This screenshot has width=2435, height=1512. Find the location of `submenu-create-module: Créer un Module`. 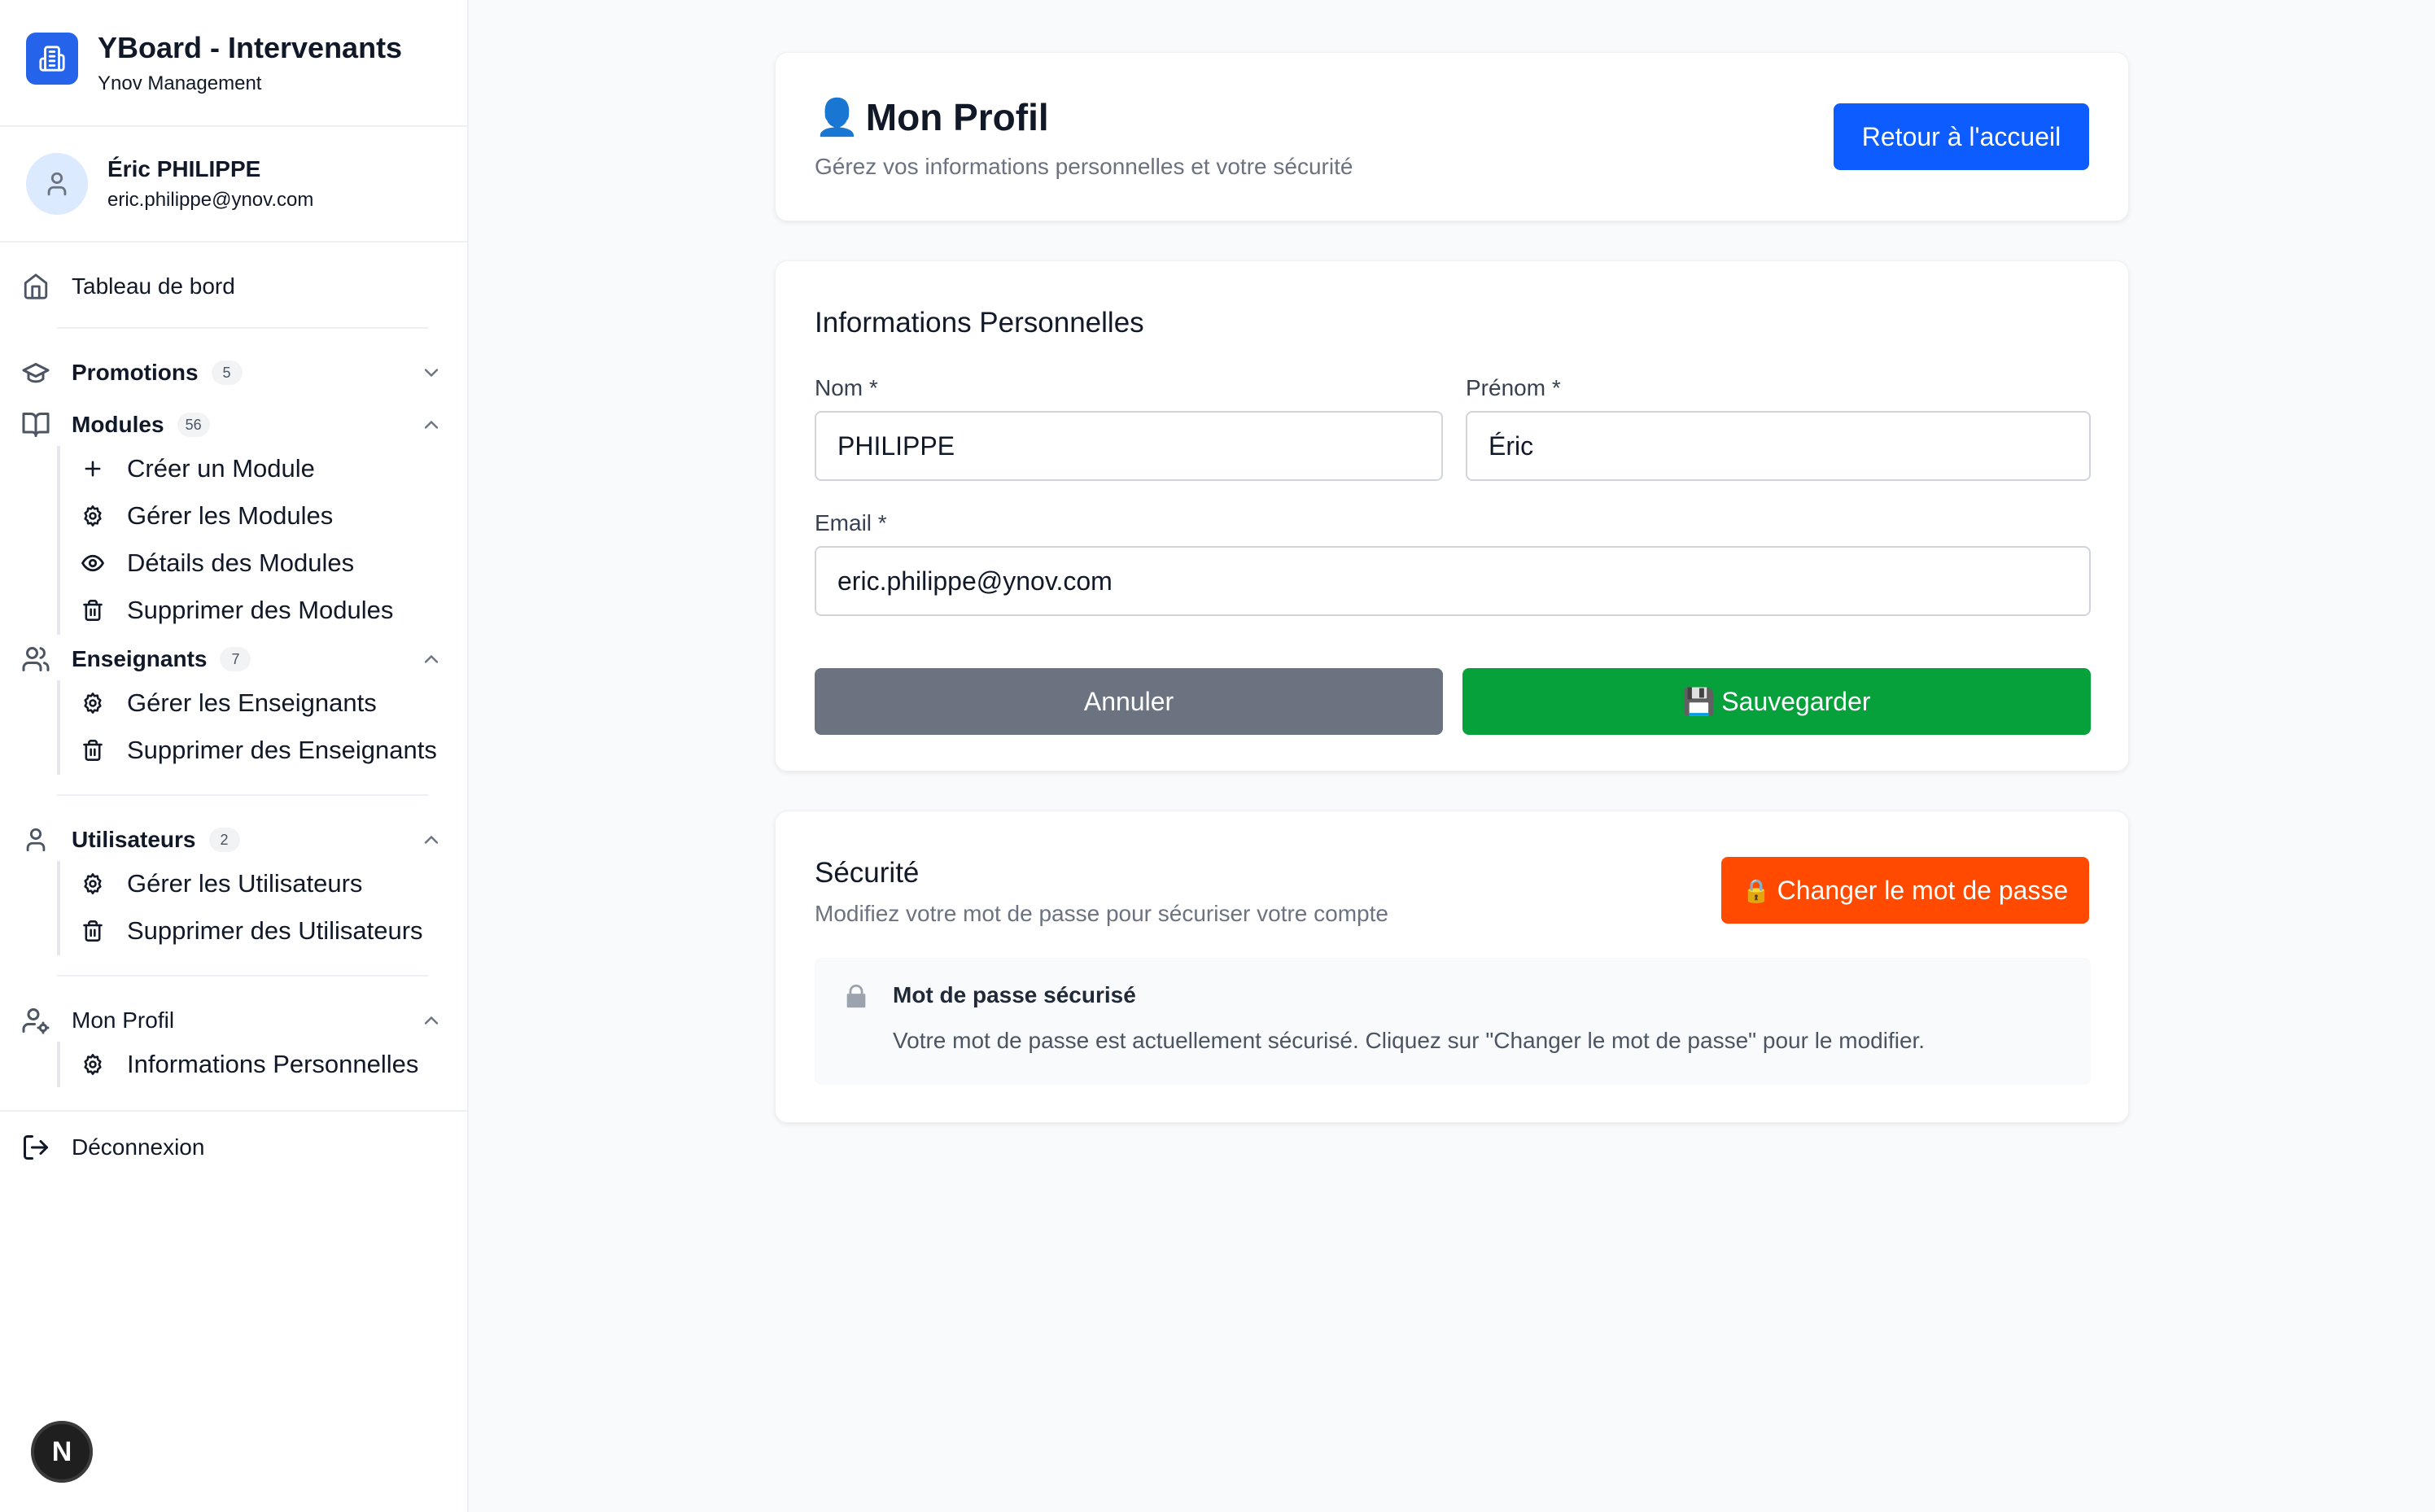

submenu-create-module: Créer un Module is located at coordinates (196, 469).